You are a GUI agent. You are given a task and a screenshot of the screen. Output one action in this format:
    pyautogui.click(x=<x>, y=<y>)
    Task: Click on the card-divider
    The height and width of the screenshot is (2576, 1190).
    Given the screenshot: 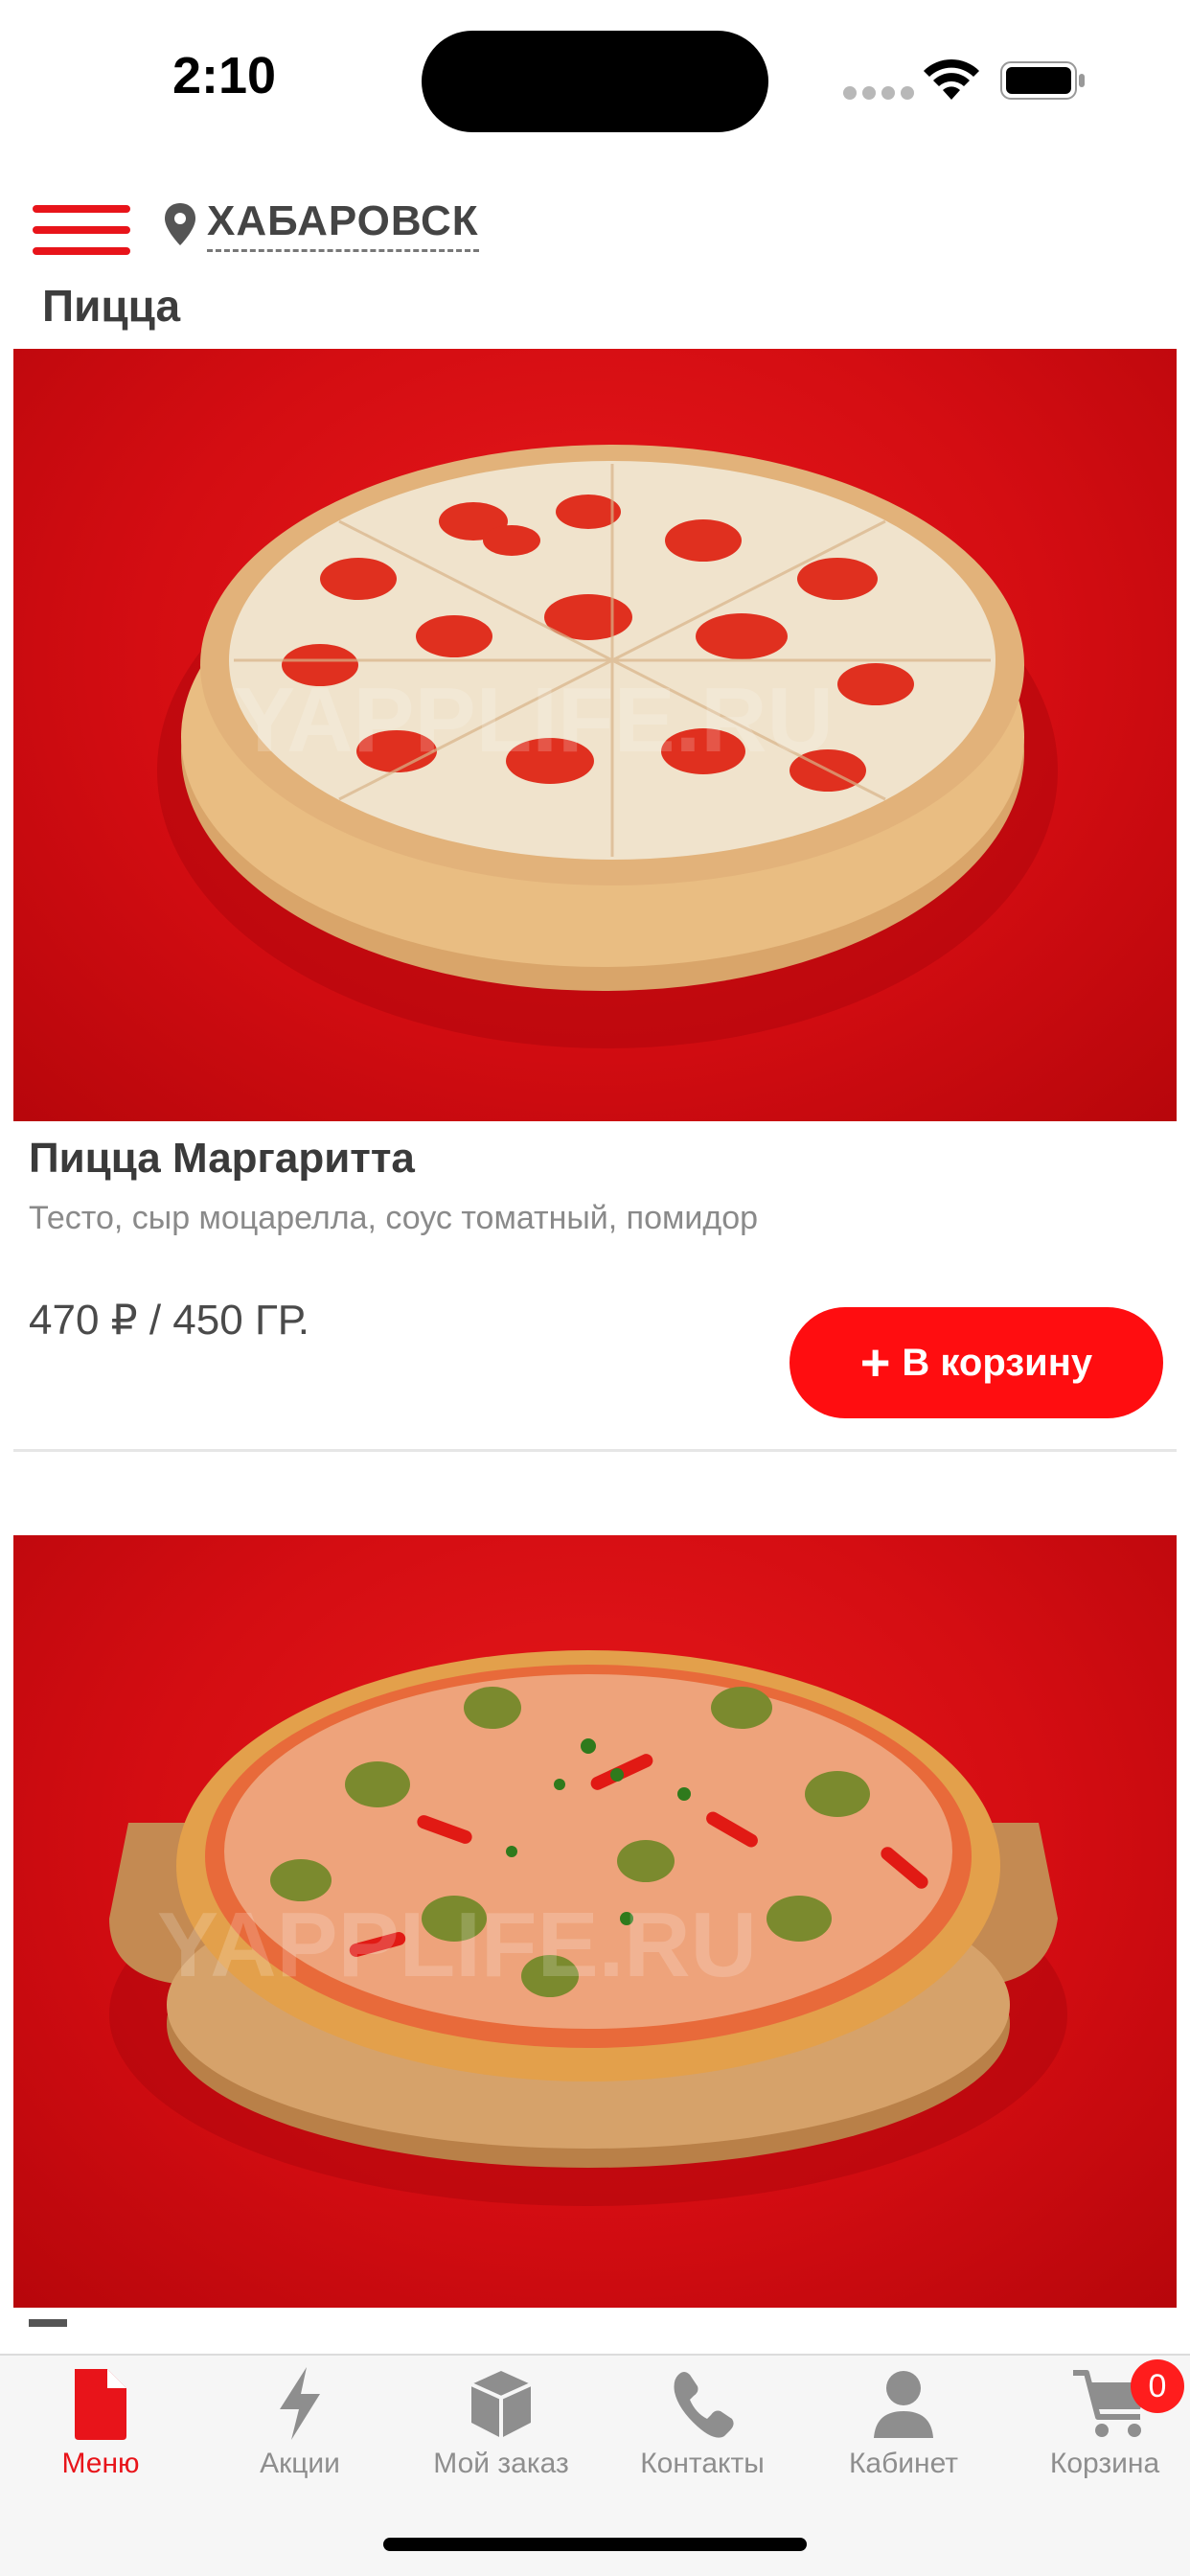 What is the action you would take?
    pyautogui.click(x=595, y=1450)
    